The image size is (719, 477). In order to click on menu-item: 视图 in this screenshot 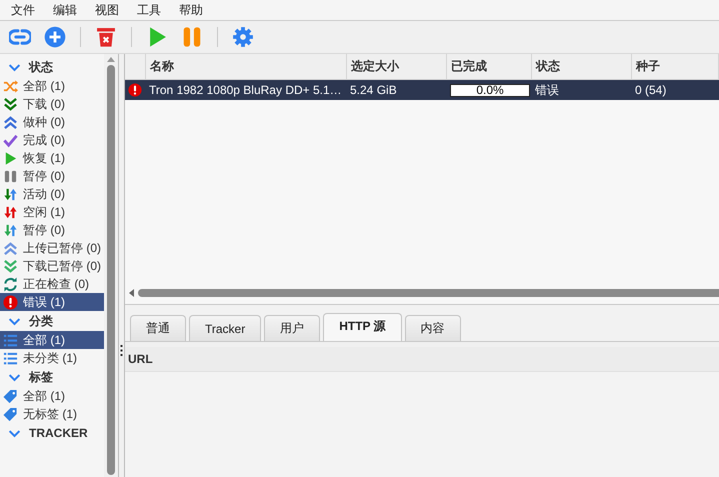, I will do `click(111, 10)`.